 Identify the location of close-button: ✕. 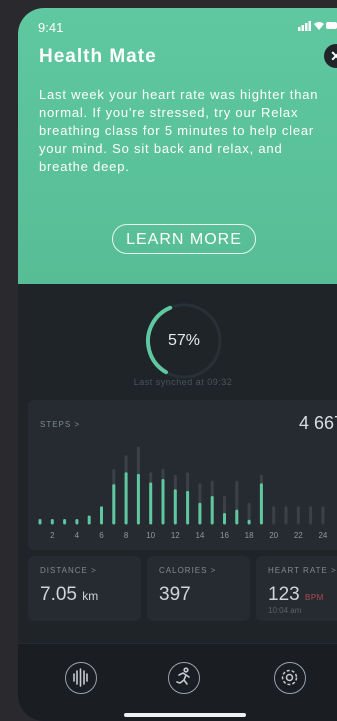
(330, 56).